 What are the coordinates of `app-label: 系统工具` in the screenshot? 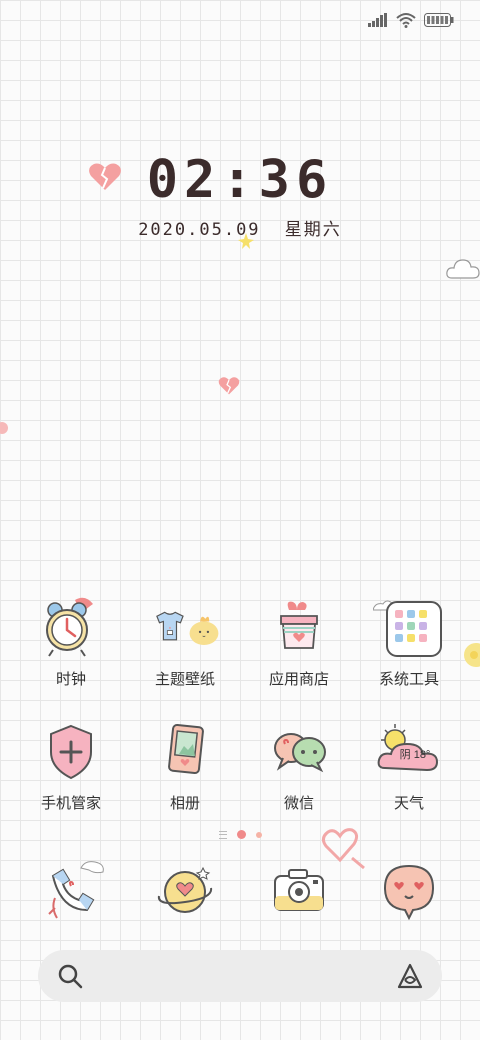 It's located at (408, 679).